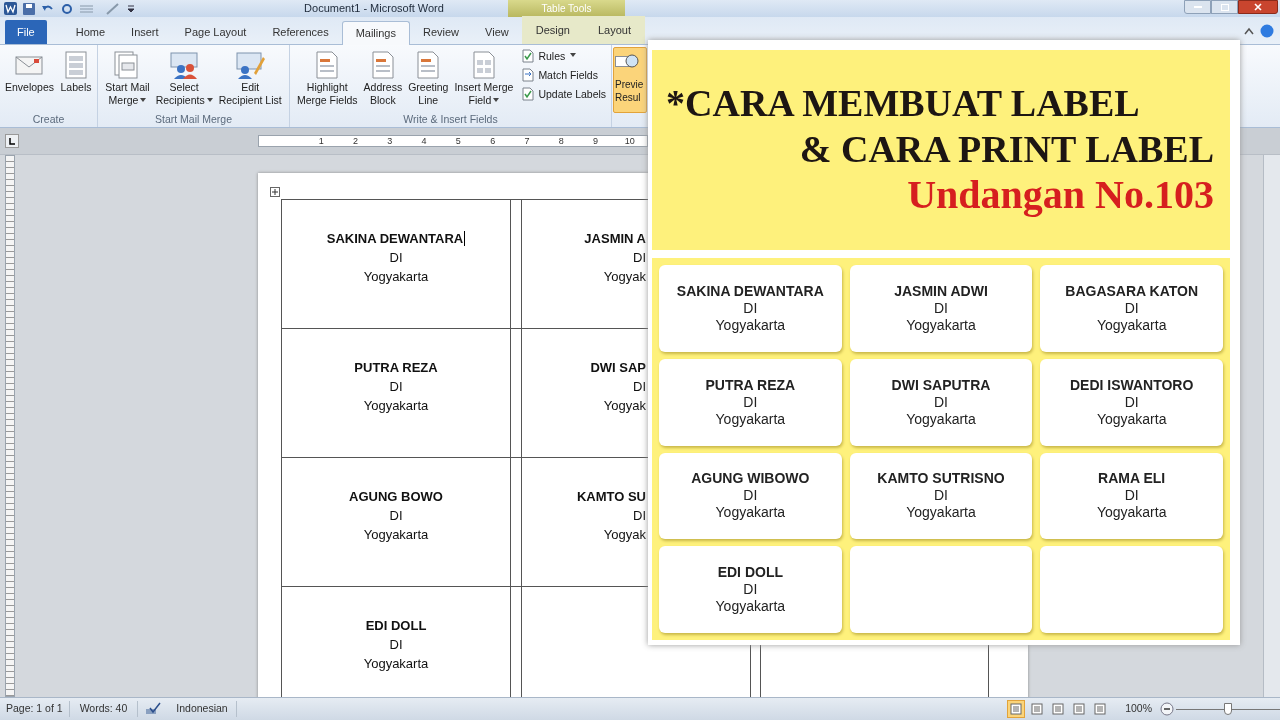 This screenshot has width=1280, height=720. What do you see at coordinates (465, 238) in the screenshot?
I see `text-cursor` at bounding box center [465, 238].